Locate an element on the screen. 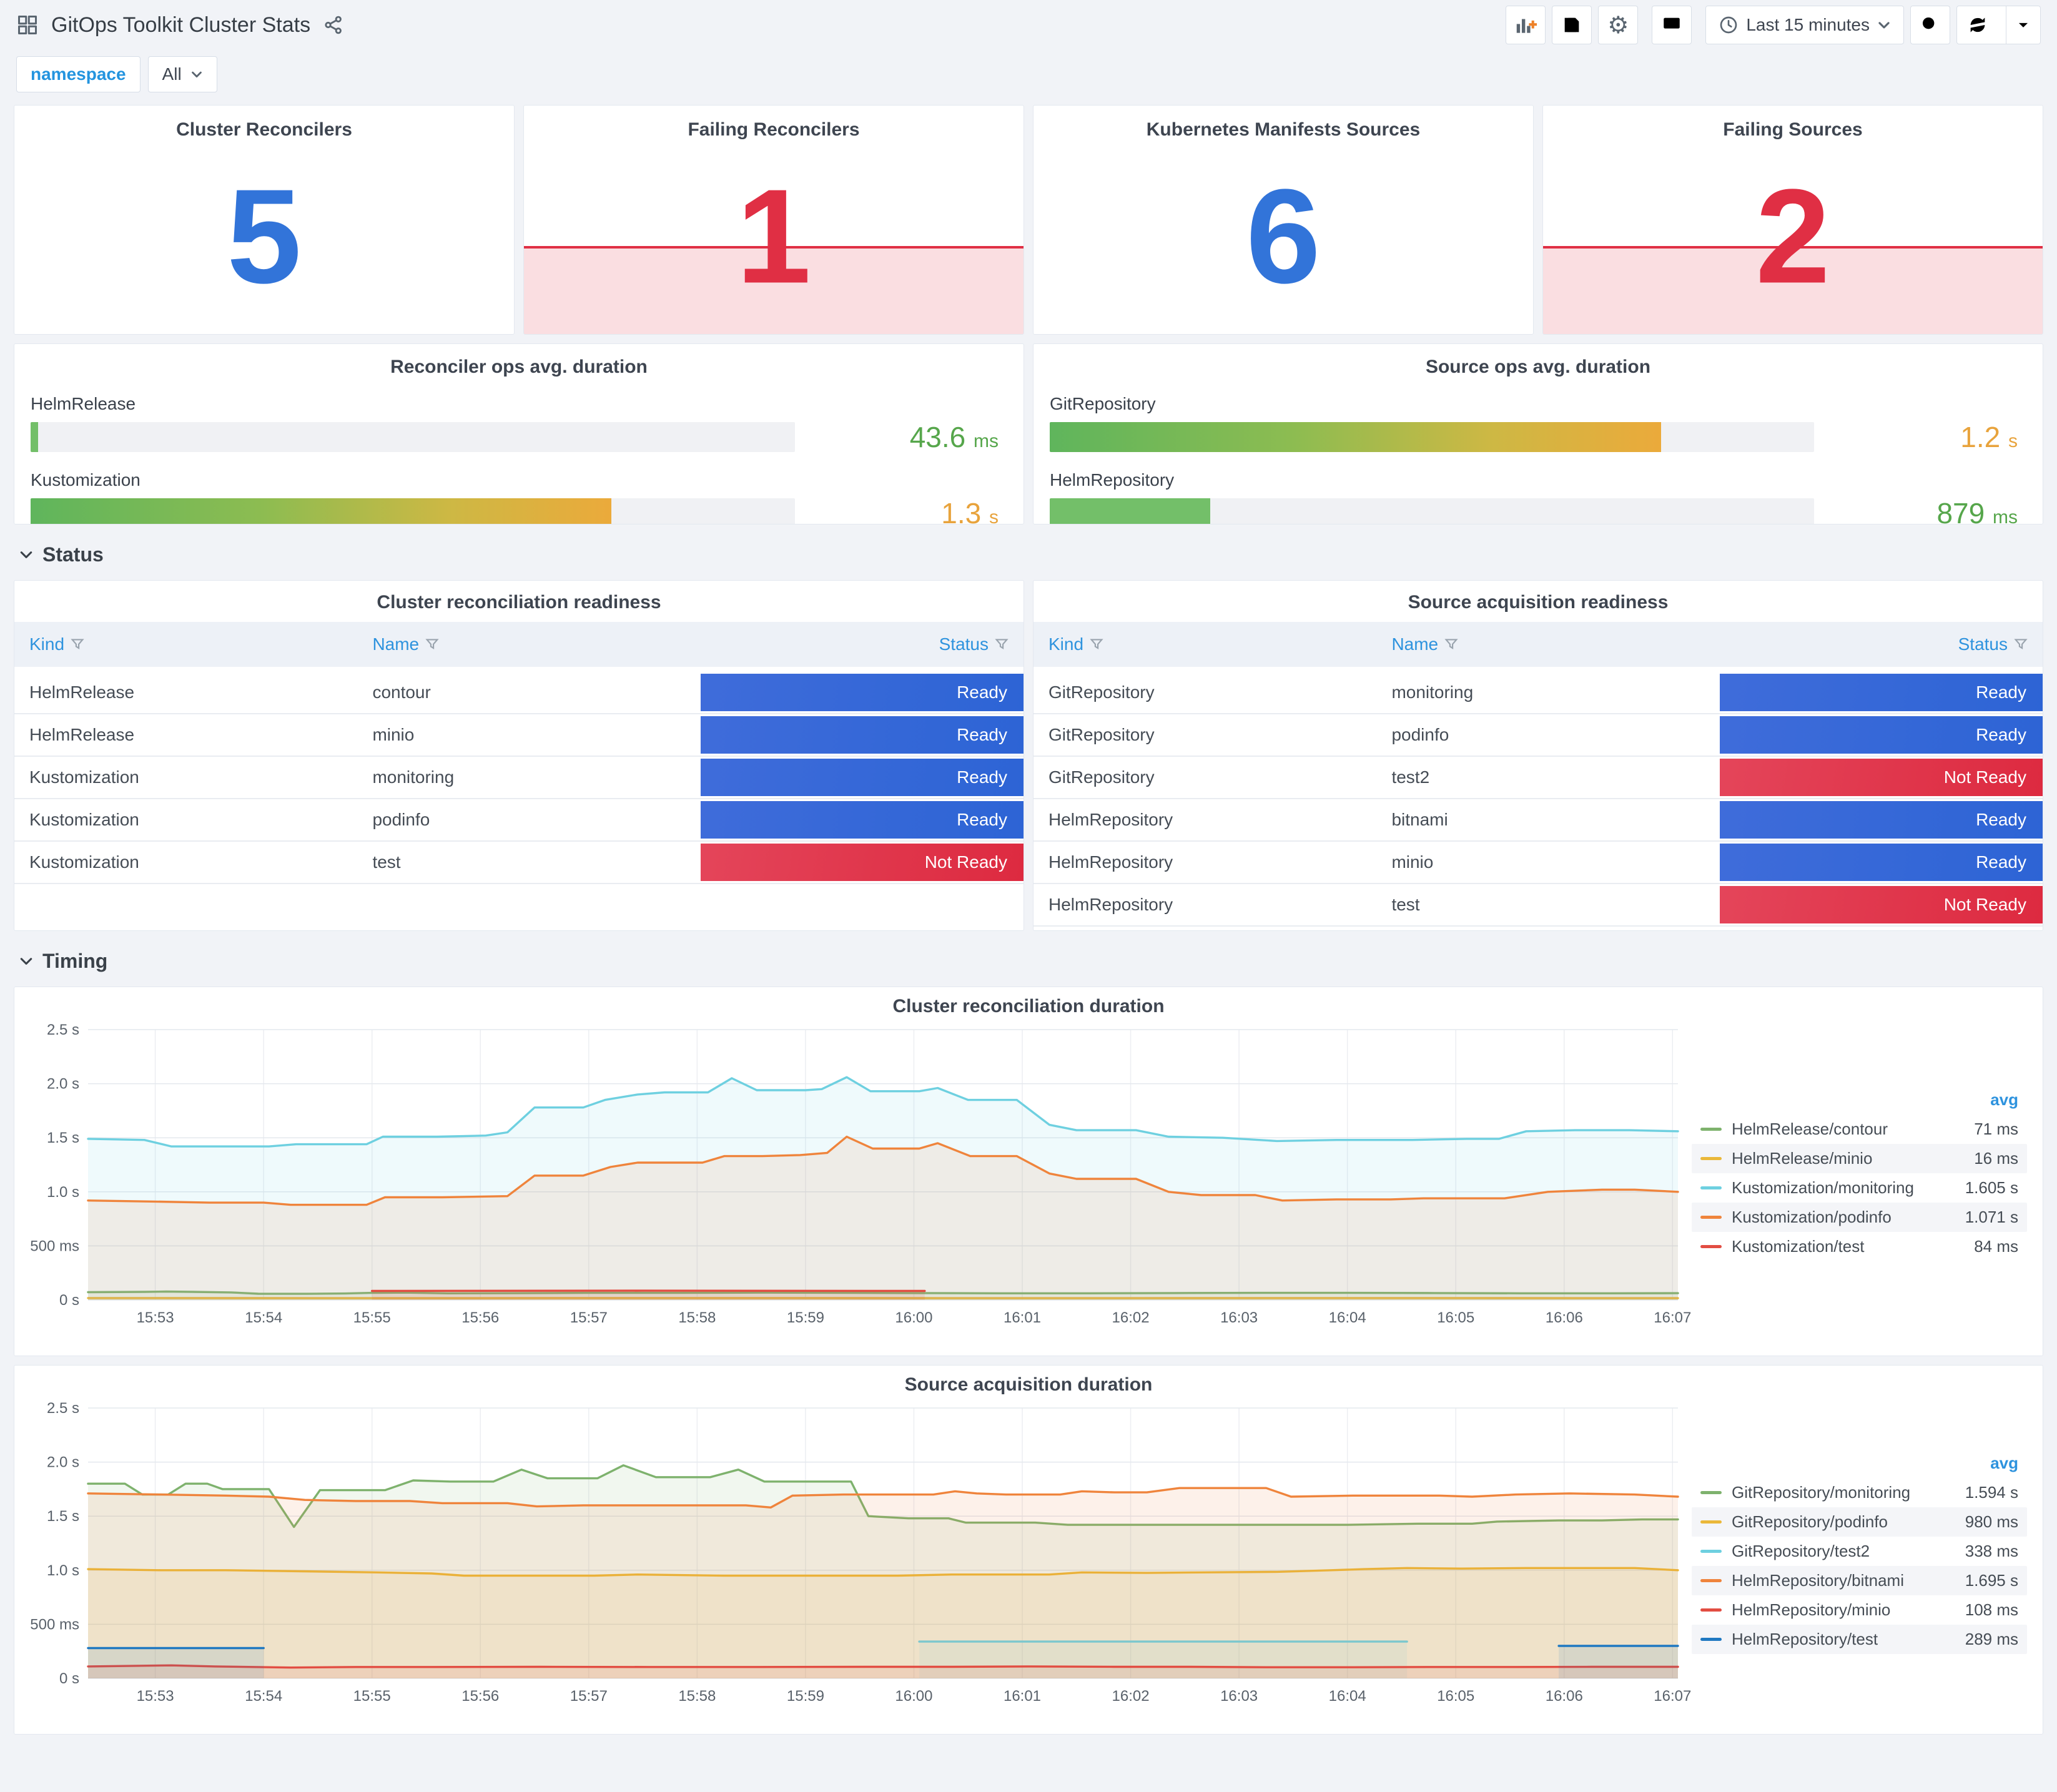  legend-item: GitRepository/podinfo 980 ms is located at coordinates (1860, 1522).